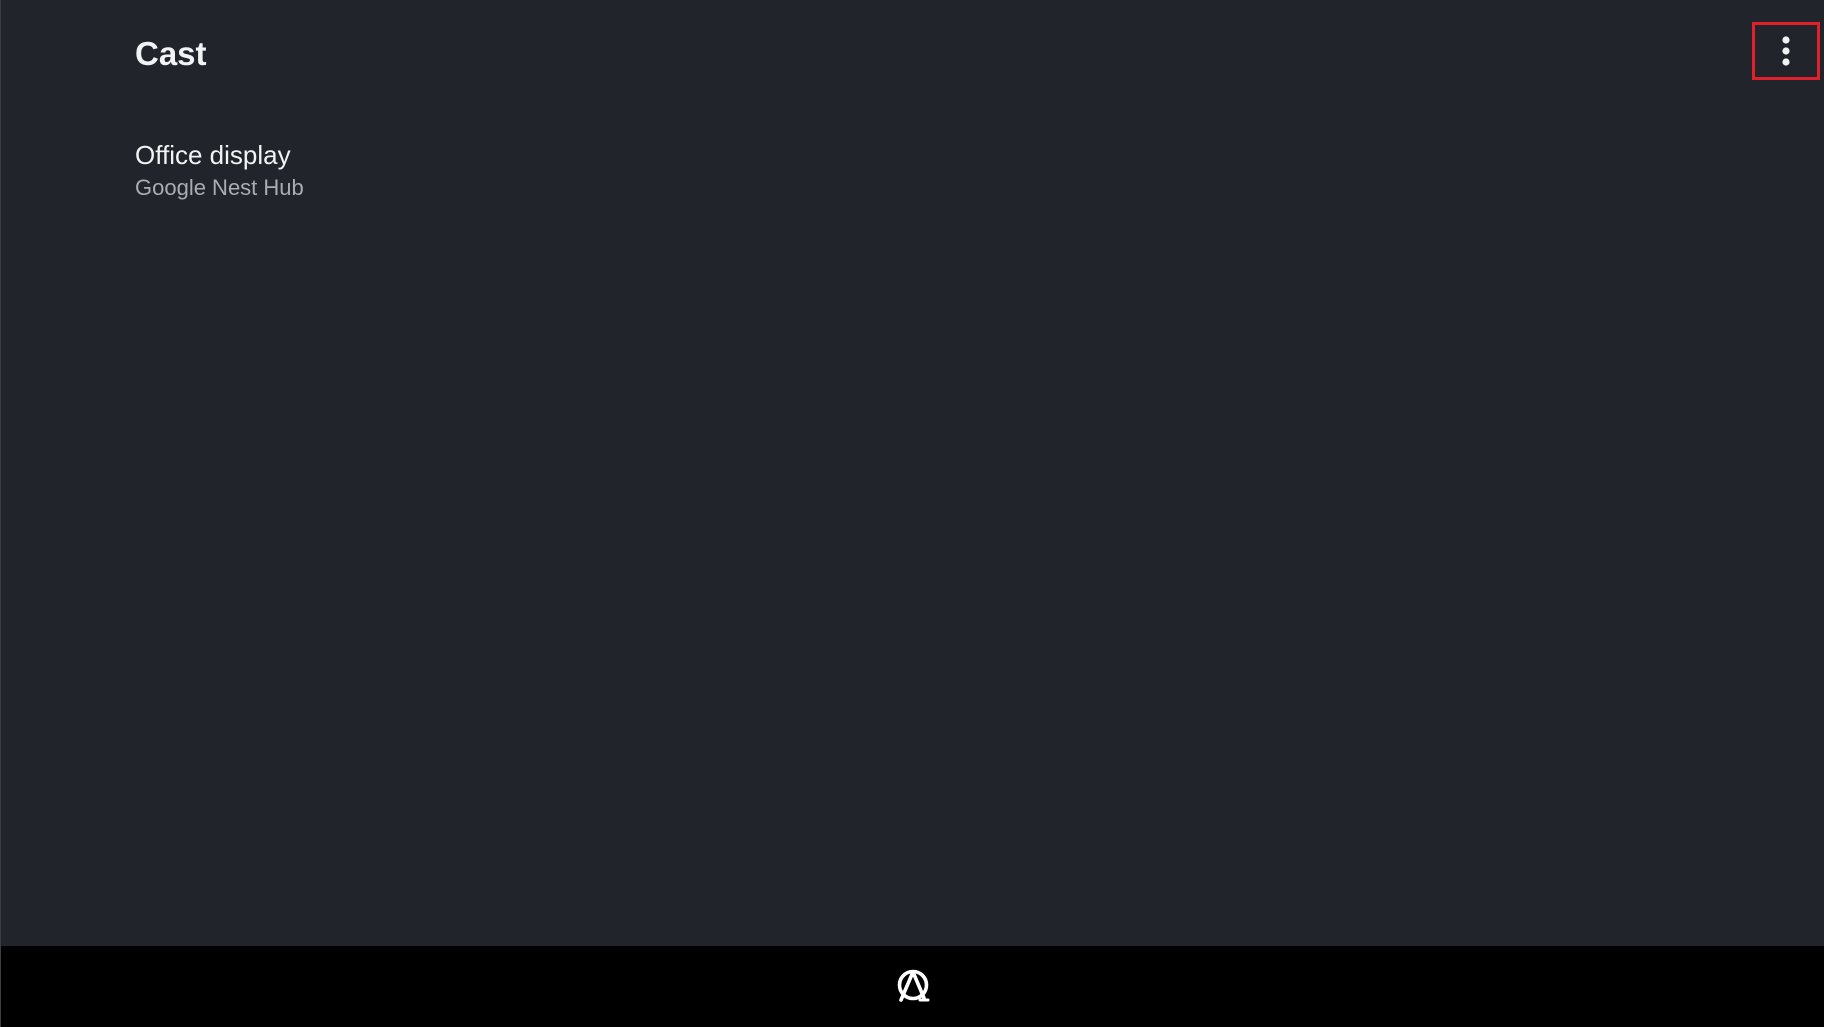 The image size is (1824, 1027). I want to click on more-options-button, so click(1786, 51).